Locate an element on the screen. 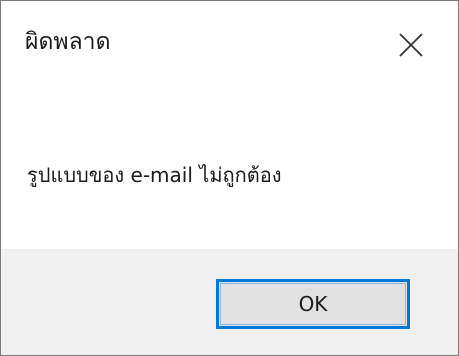 This screenshot has height=356, width=459. close-icon is located at coordinates (411, 45).